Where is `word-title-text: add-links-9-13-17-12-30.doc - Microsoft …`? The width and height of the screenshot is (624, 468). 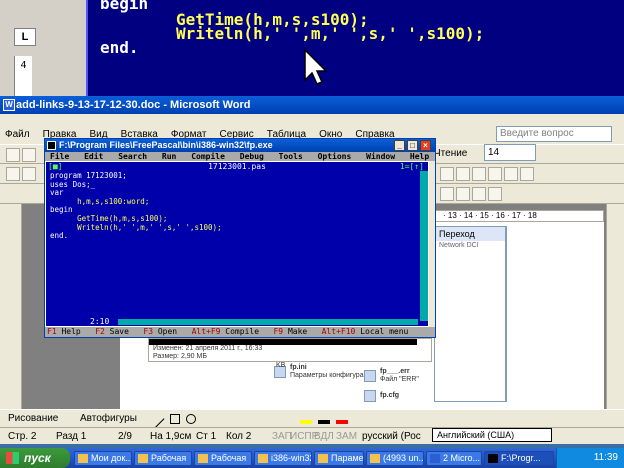
word-title-text: add-links-9-13-17-12-30.doc - Microsoft … is located at coordinates (133, 105).